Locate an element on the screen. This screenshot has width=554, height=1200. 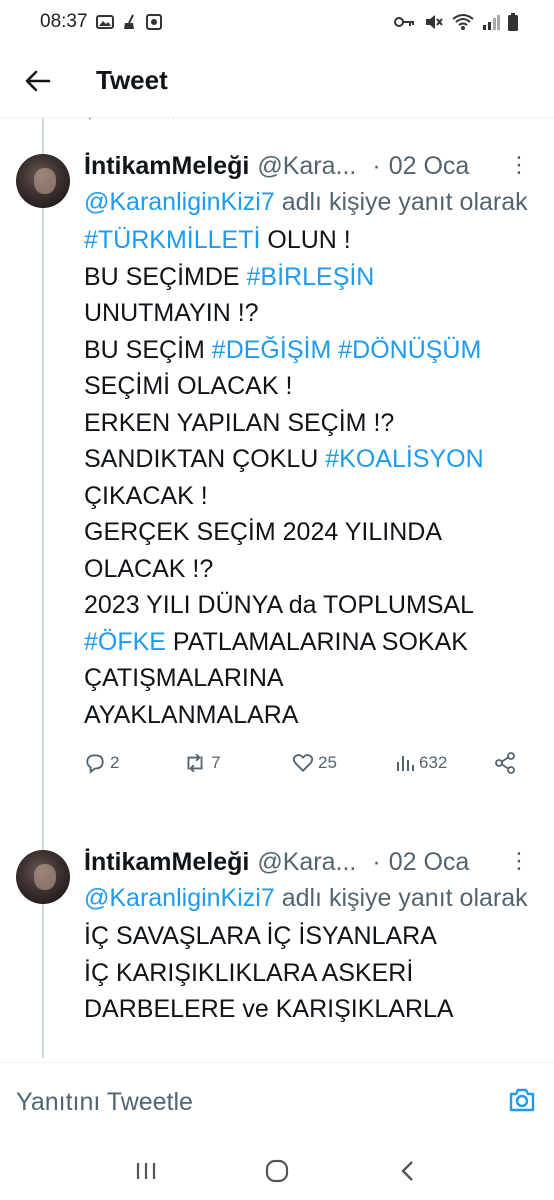
status-time: 08:37 is located at coordinates (64, 21).